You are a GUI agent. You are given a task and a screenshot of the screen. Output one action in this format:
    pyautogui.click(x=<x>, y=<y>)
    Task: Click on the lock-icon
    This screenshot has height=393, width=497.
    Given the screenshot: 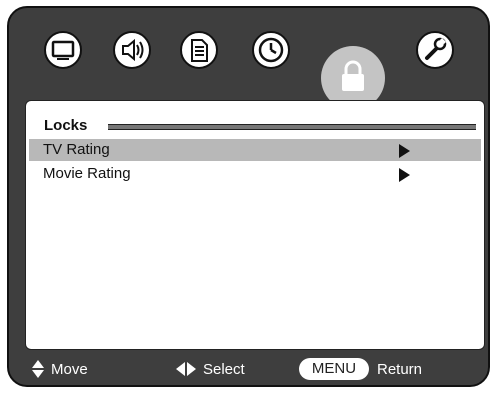 What is the action you would take?
    pyautogui.click(x=353, y=75)
    